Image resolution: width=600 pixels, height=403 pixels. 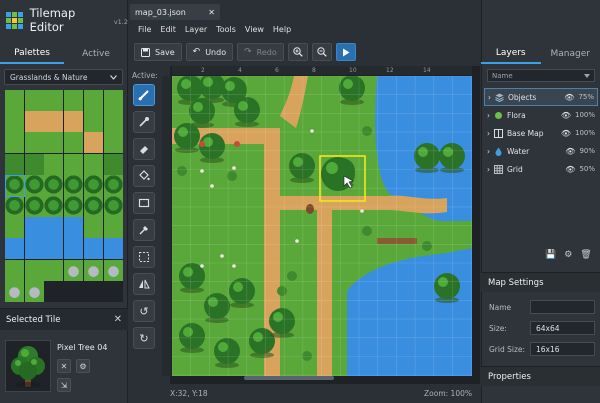 I want to click on map-size-input: 64x64, so click(x=562, y=328).